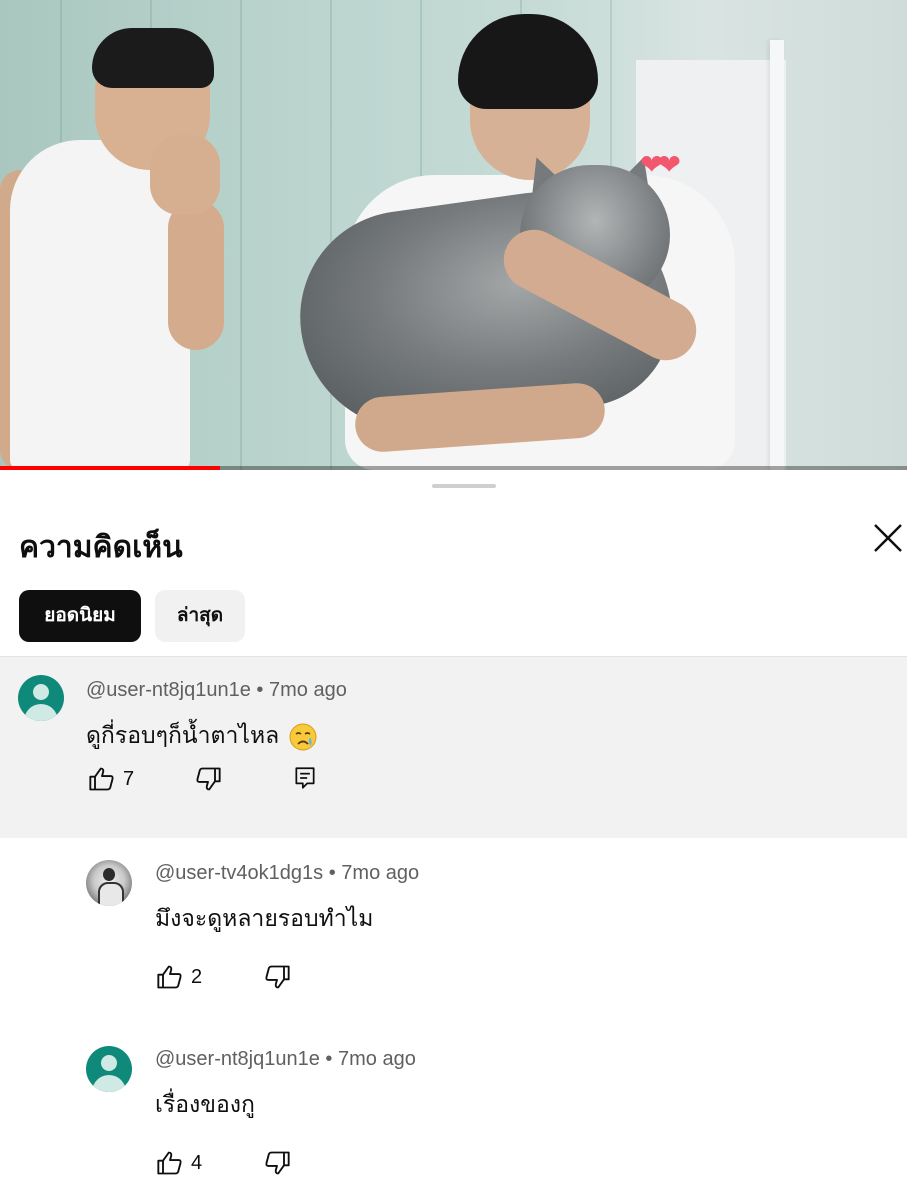  Describe the element at coordinates (528, 61) in the screenshot. I see `person-right-hair` at that location.